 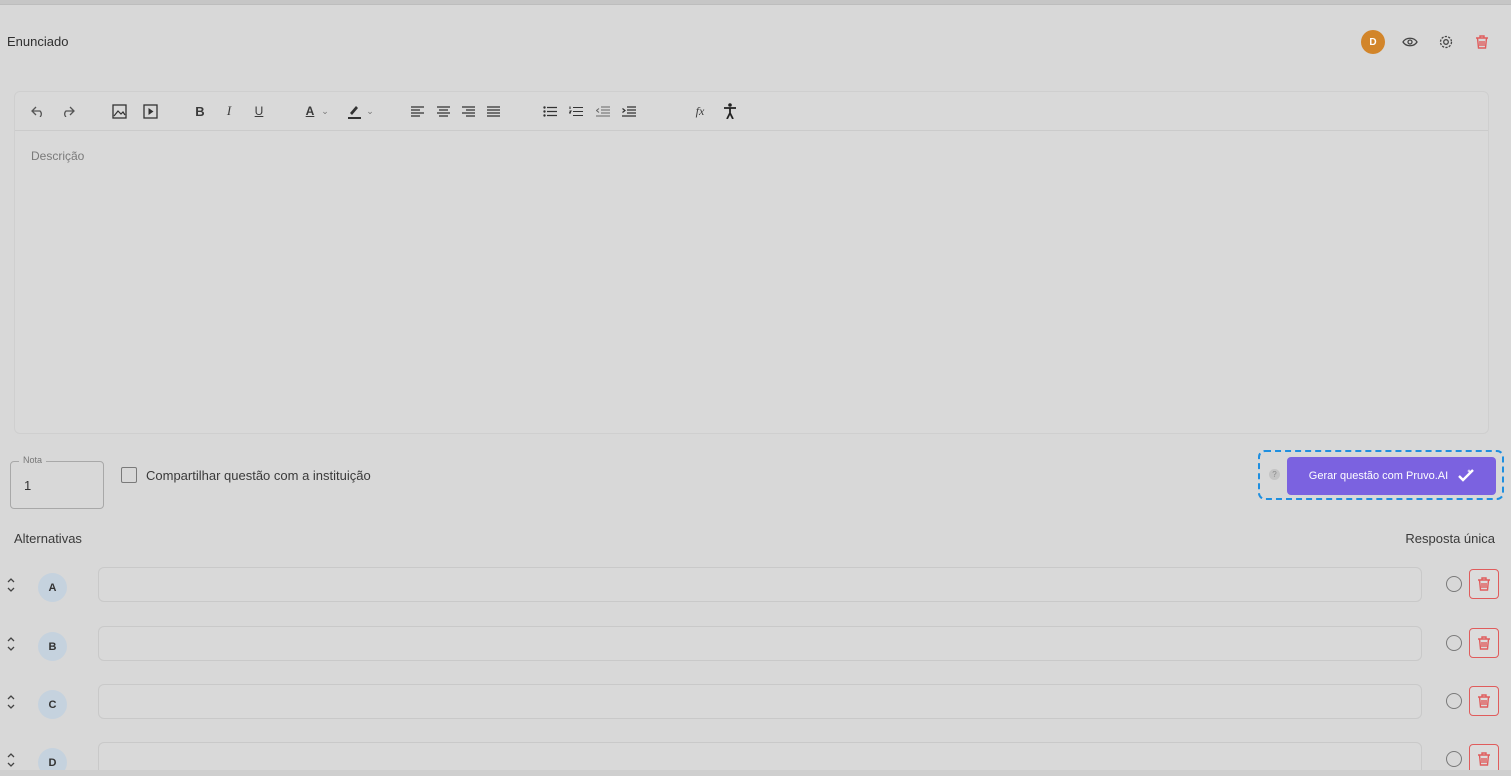 What do you see at coordinates (576, 111) in the screenshot?
I see `numbered-list-icon` at bounding box center [576, 111].